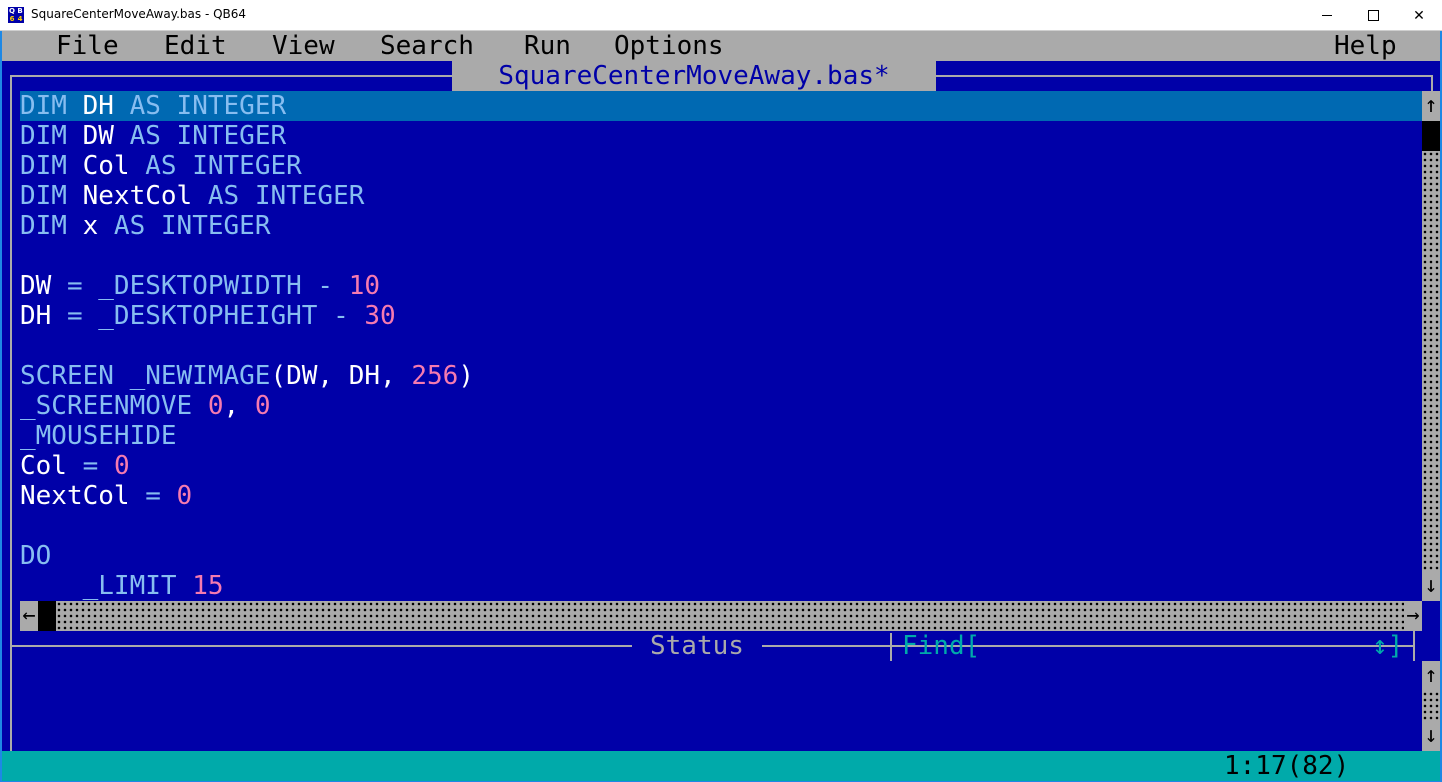  I want to click on menu-search: Search, so click(427, 46).